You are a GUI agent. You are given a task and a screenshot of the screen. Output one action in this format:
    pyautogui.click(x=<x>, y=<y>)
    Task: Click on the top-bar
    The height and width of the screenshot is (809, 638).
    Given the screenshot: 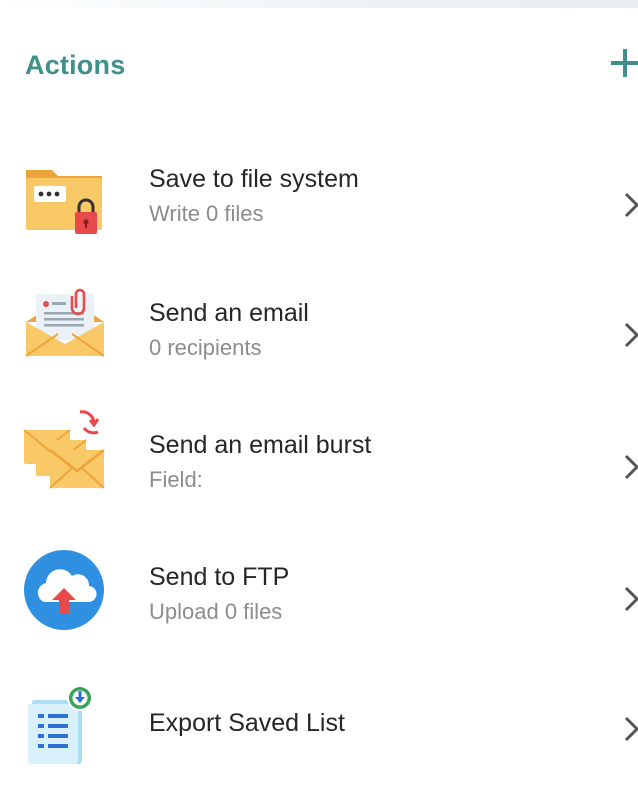 What is the action you would take?
    pyautogui.click(x=319, y=4)
    